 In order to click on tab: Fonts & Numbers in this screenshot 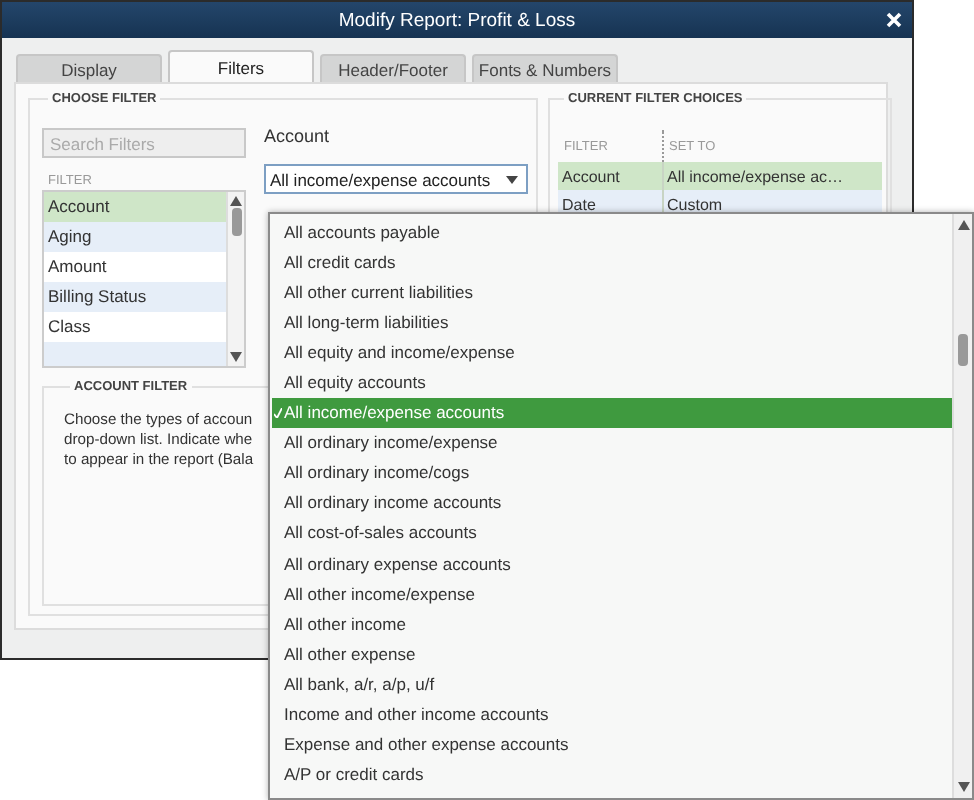, I will do `click(545, 68)`.